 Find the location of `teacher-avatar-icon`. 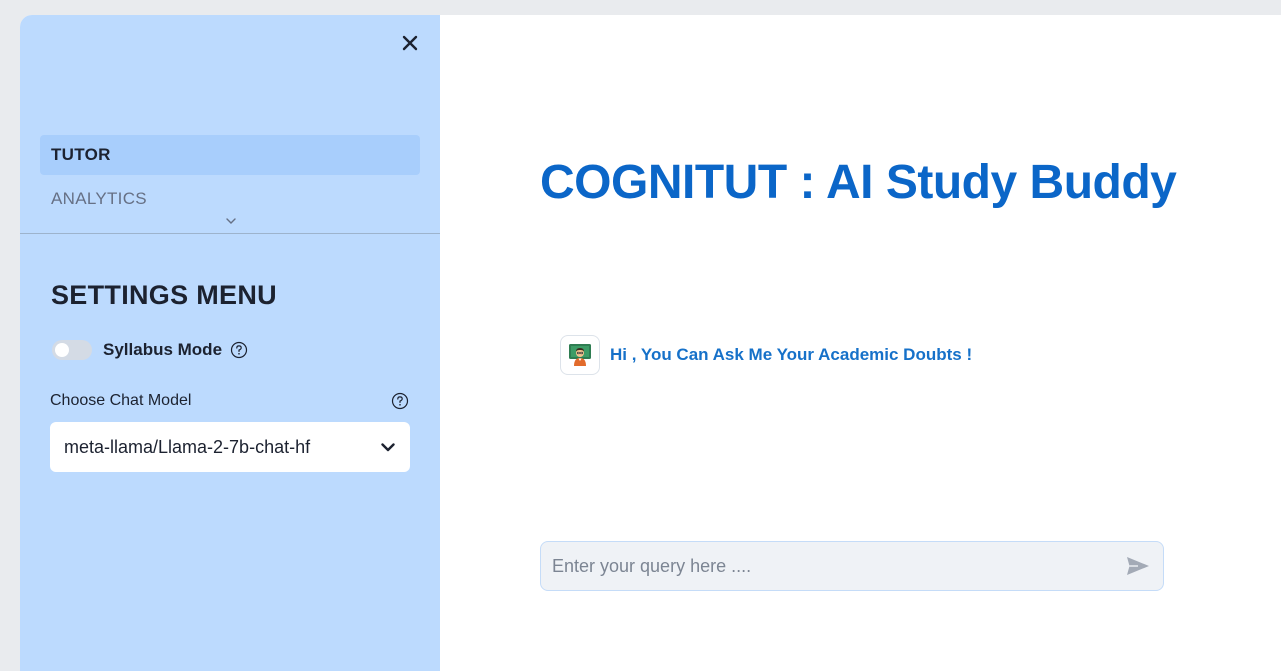

teacher-avatar-icon is located at coordinates (580, 355).